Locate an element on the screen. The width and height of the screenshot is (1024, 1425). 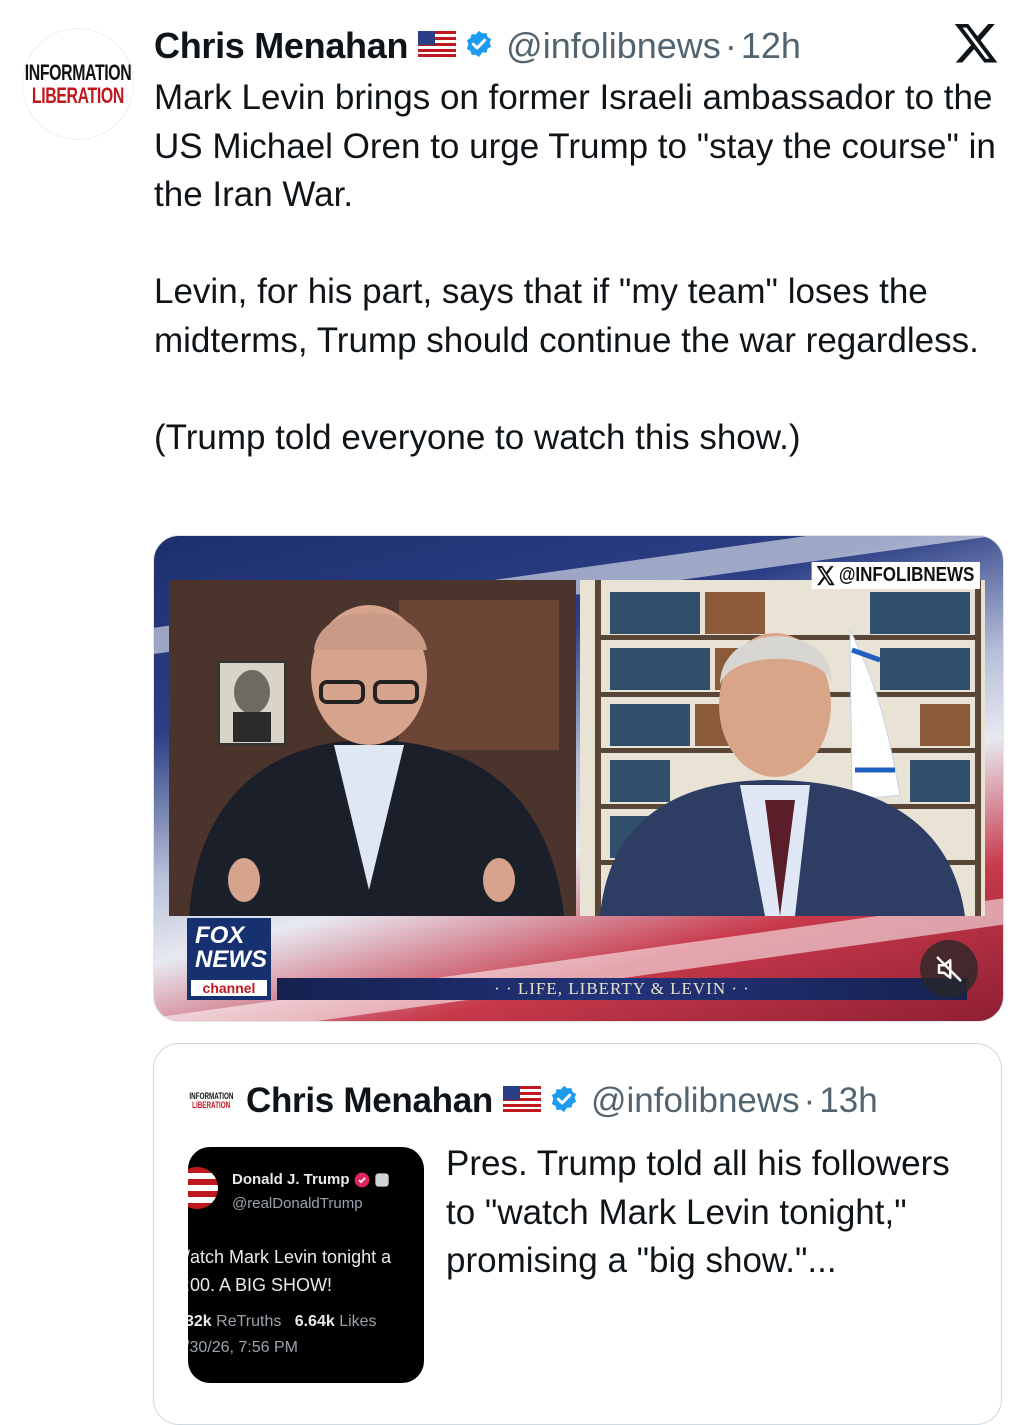
quoted-author-avatar: INFORMATION LIBERATION is located at coordinates (211, 1101).